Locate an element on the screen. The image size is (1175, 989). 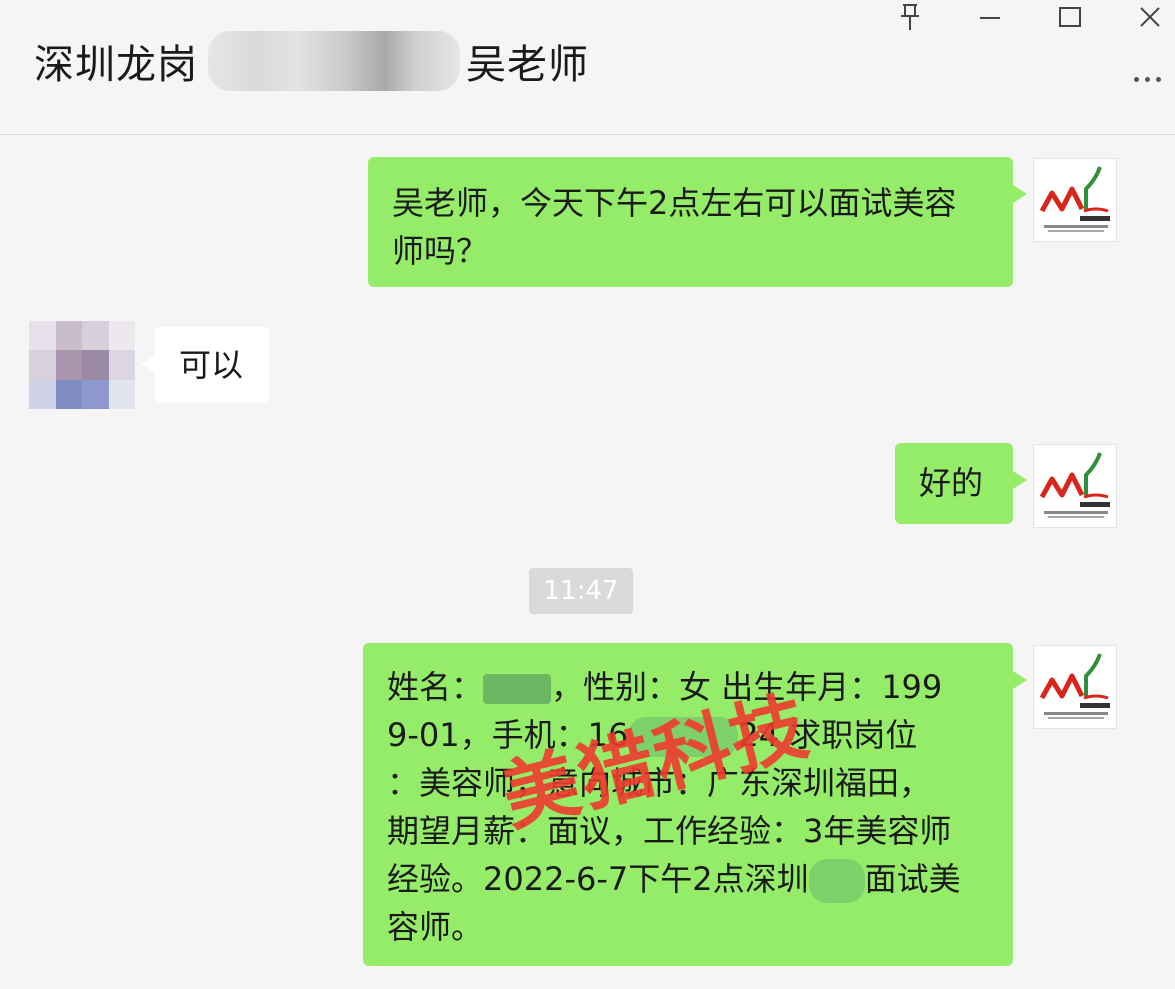
chat-header: 深圳龙岗 吴老师 is located at coordinates (587, 67).